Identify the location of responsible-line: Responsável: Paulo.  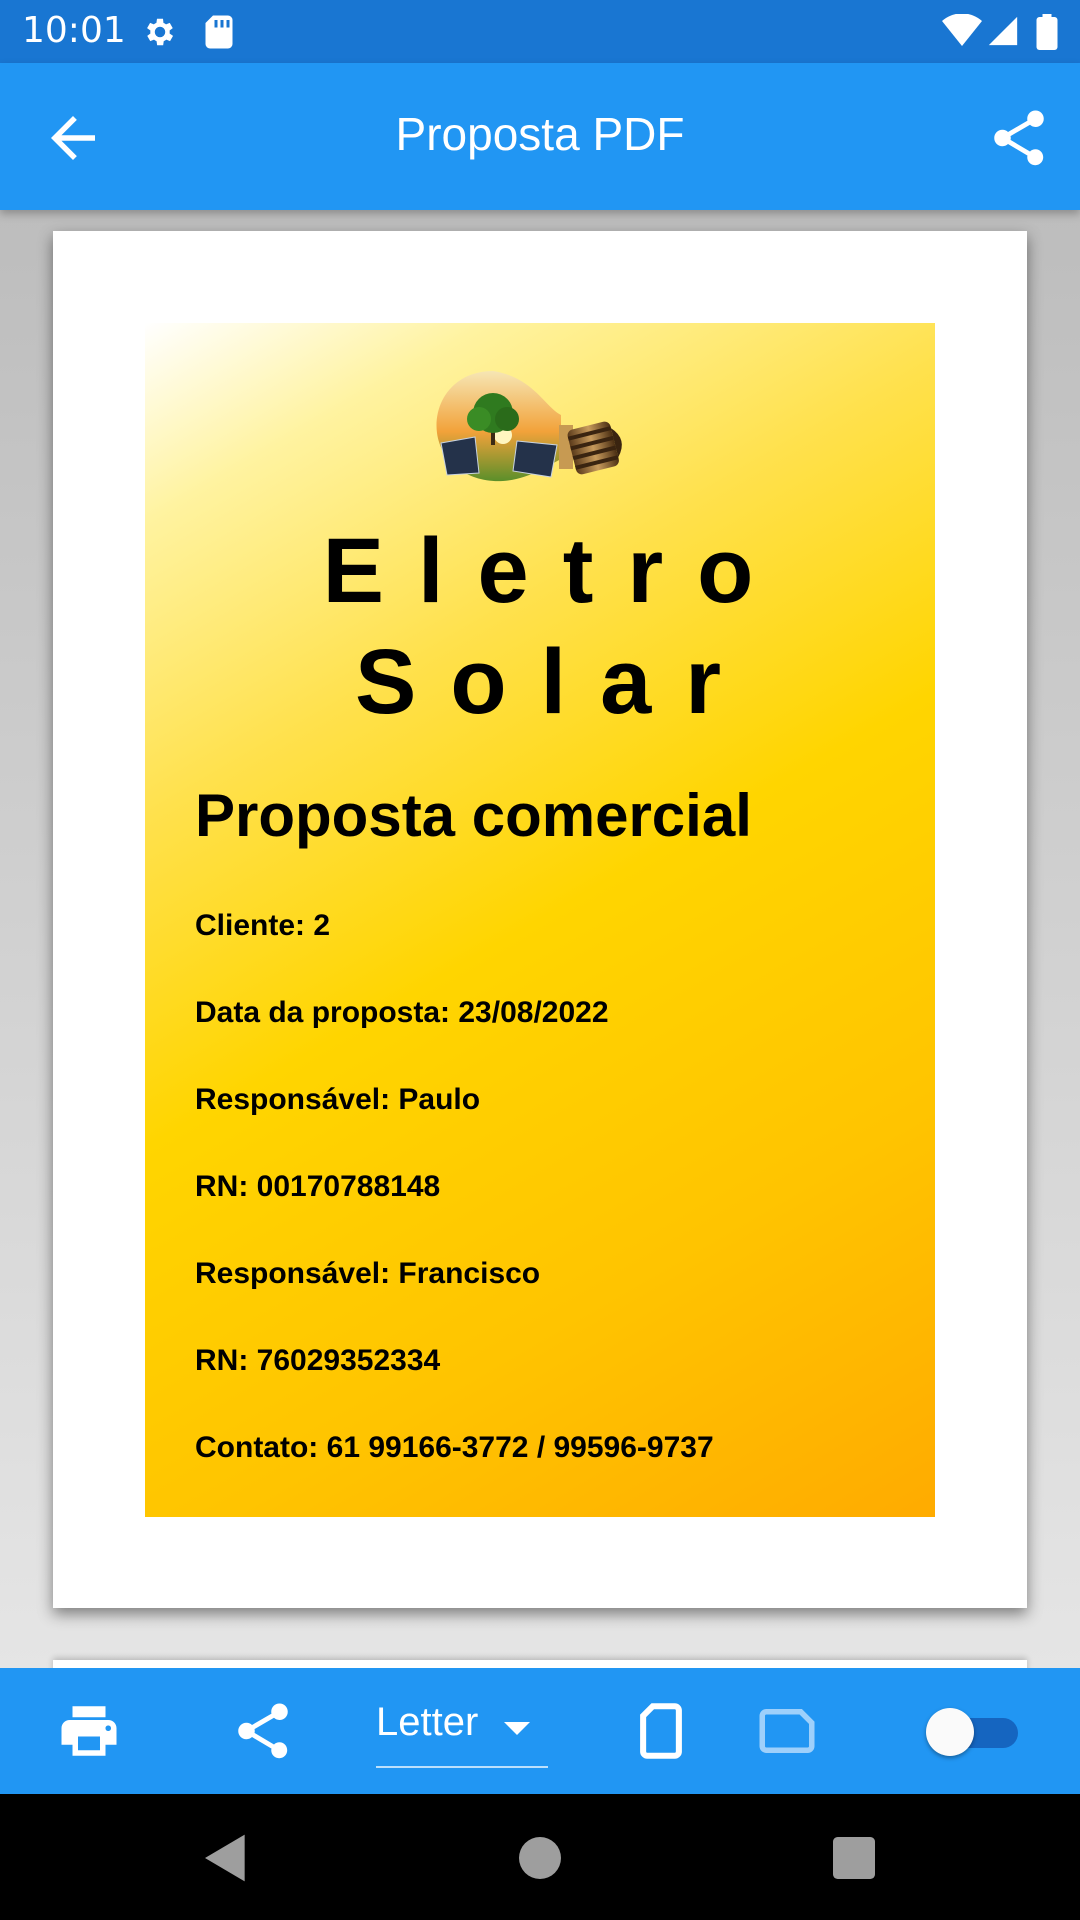
(338, 1099).